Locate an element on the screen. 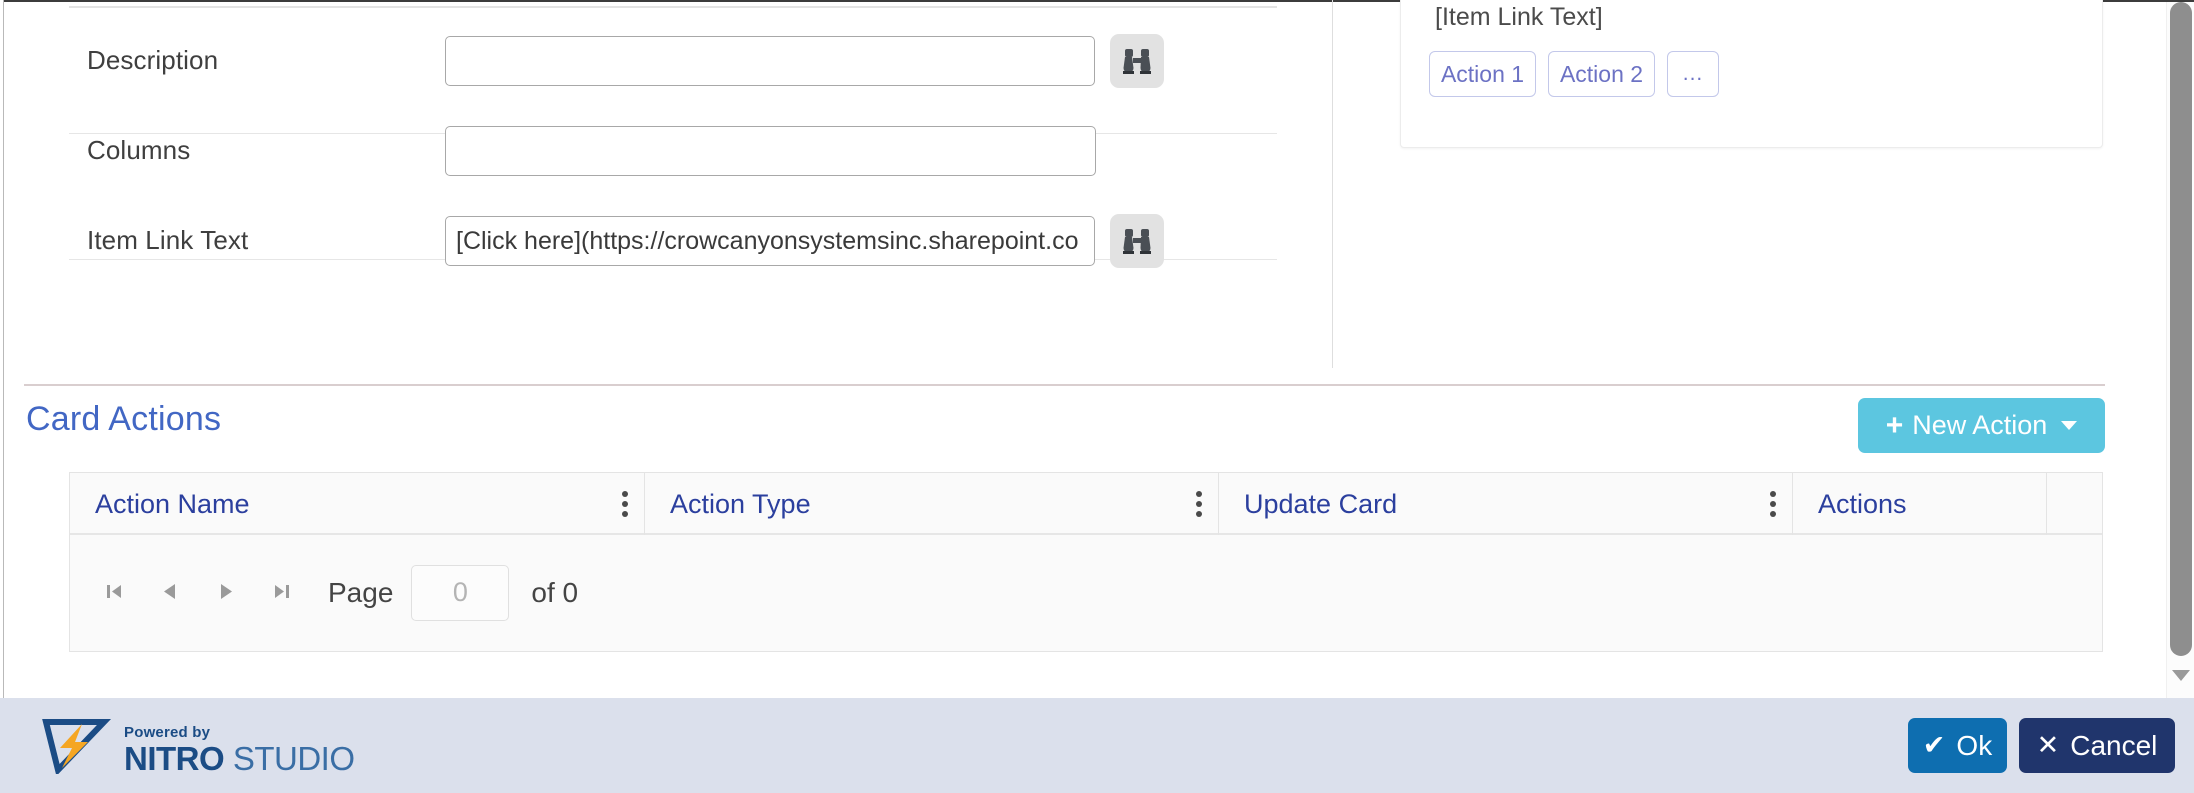 This screenshot has height=793, width=2194. first-page-button is located at coordinates (114, 593).